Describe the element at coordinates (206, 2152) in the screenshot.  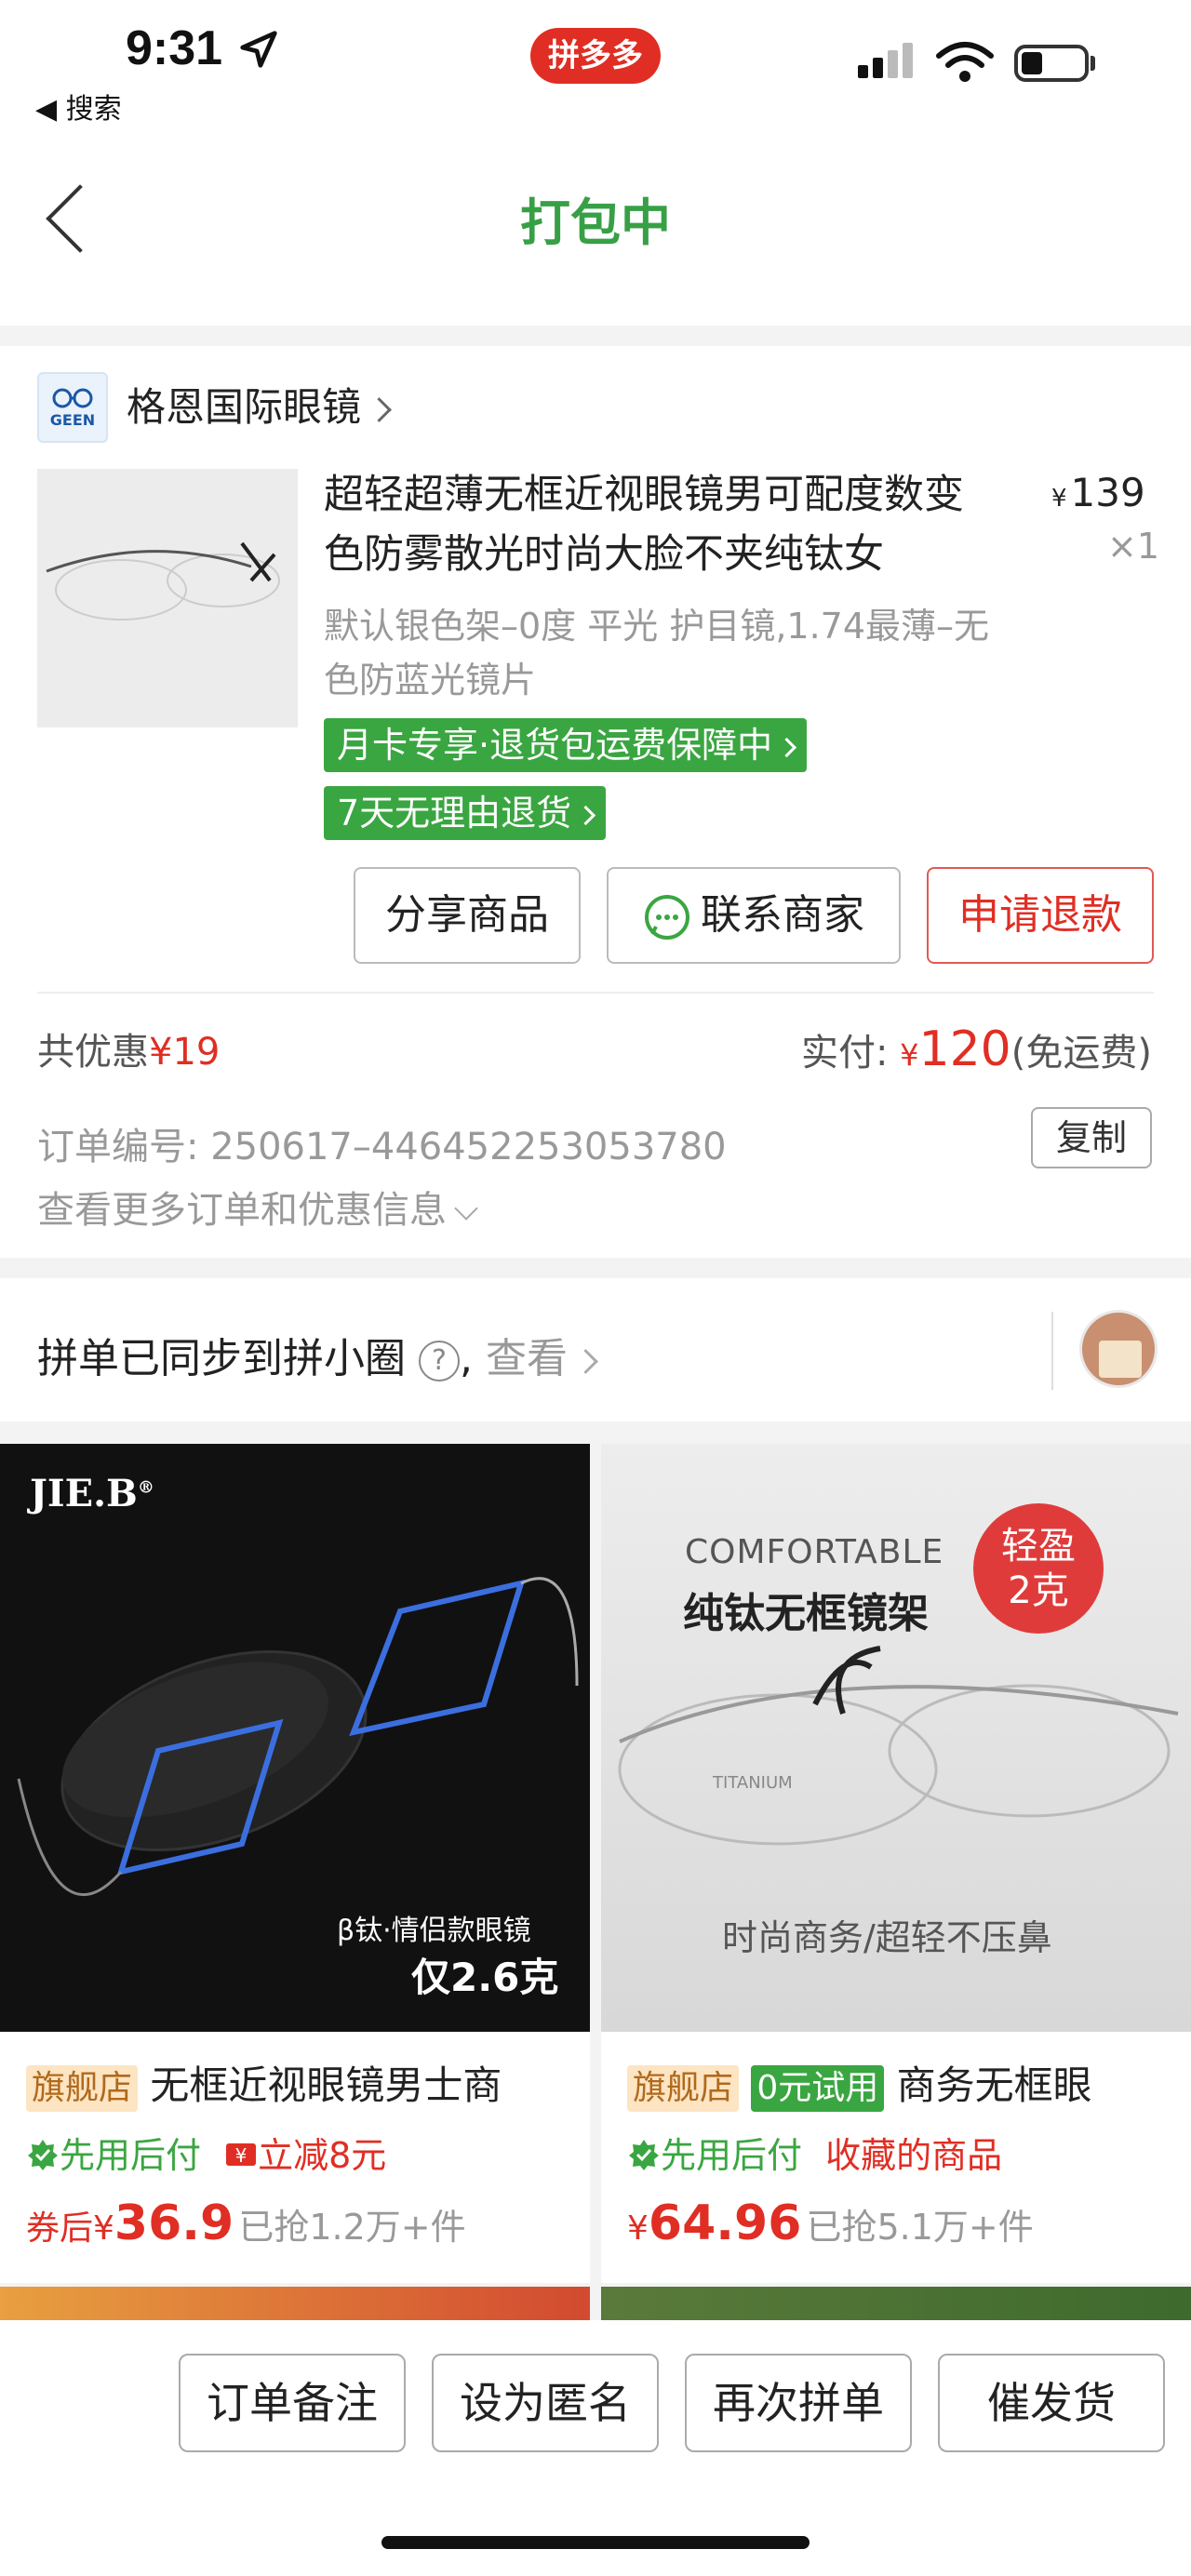
I see `recommendation-features: 先用后付 ¥ 立减8元` at that location.